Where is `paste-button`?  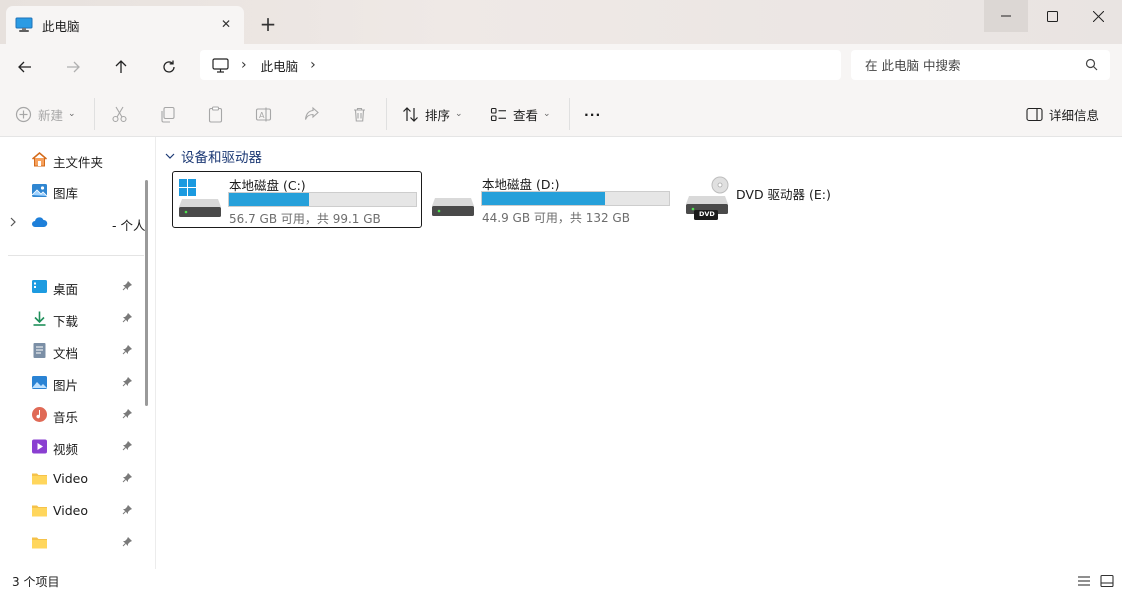
paste-button is located at coordinates (218, 114).